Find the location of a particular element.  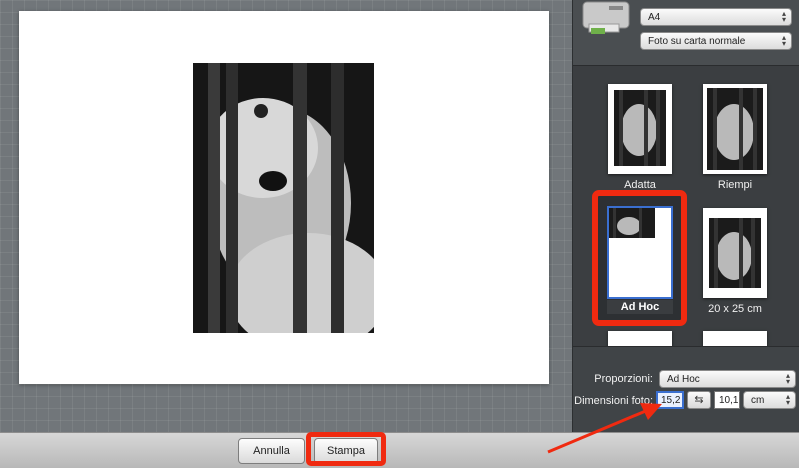

dog-photo-image is located at coordinates (283, 198).